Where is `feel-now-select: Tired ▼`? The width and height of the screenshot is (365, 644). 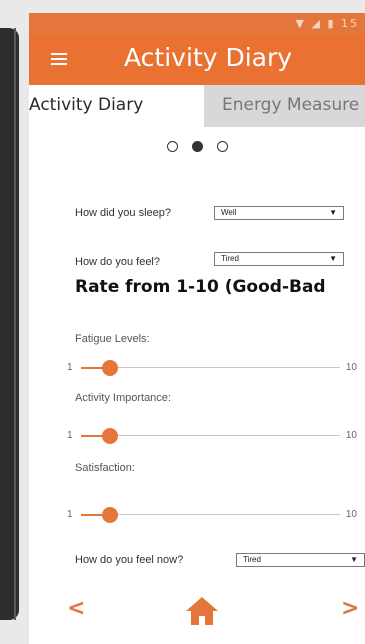
feel-now-select: Tired ▼ is located at coordinates (300, 560).